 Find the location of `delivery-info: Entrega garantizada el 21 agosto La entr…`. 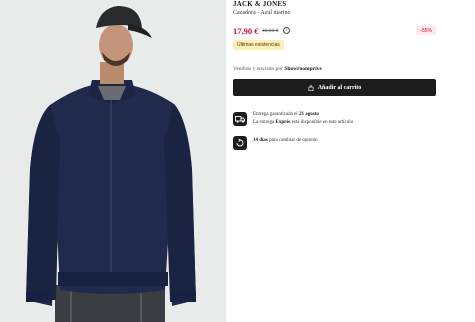

delivery-info: Entrega garantizada el 21 agosto La entr… is located at coordinates (334, 119).